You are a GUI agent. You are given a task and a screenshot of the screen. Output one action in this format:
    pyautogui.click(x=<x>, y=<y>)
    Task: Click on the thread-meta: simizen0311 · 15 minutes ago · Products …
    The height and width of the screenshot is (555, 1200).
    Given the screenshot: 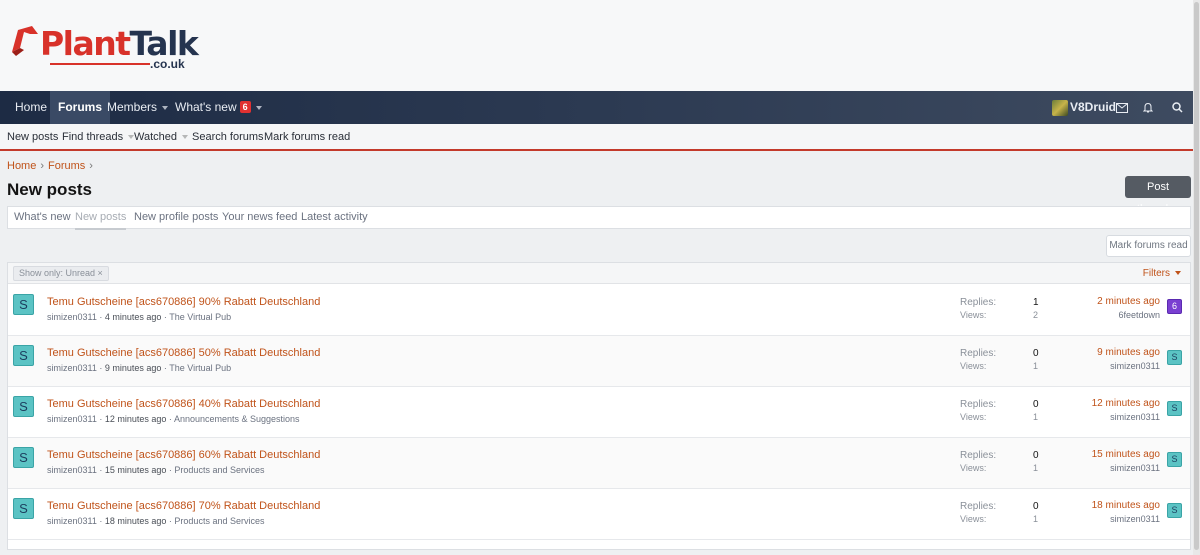 What is the action you would take?
    pyautogui.click(x=156, y=470)
    